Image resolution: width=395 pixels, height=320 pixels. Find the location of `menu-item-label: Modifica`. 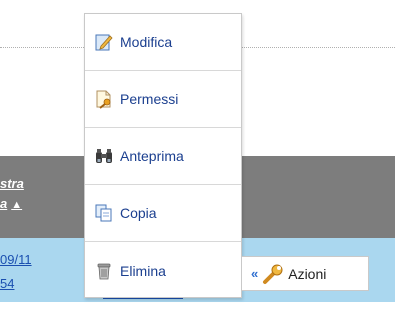

menu-item-label: Modifica is located at coordinates (146, 42).